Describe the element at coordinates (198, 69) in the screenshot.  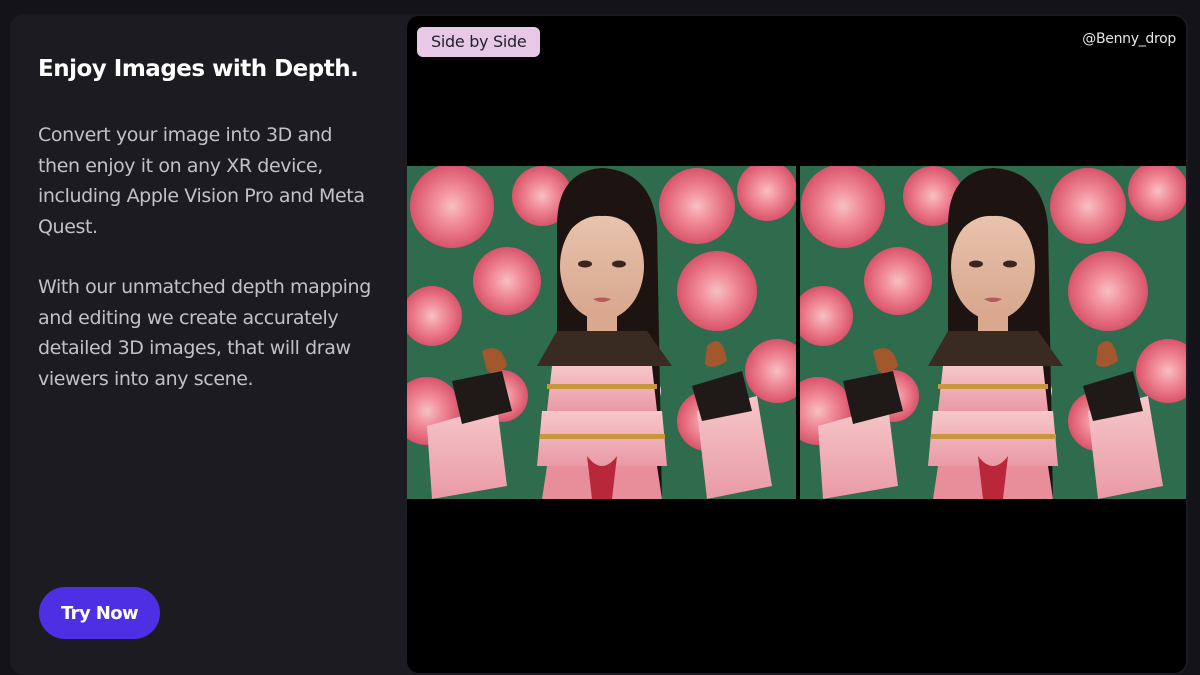
I see `promo-title: Enjoy Images with Depth.` at that location.